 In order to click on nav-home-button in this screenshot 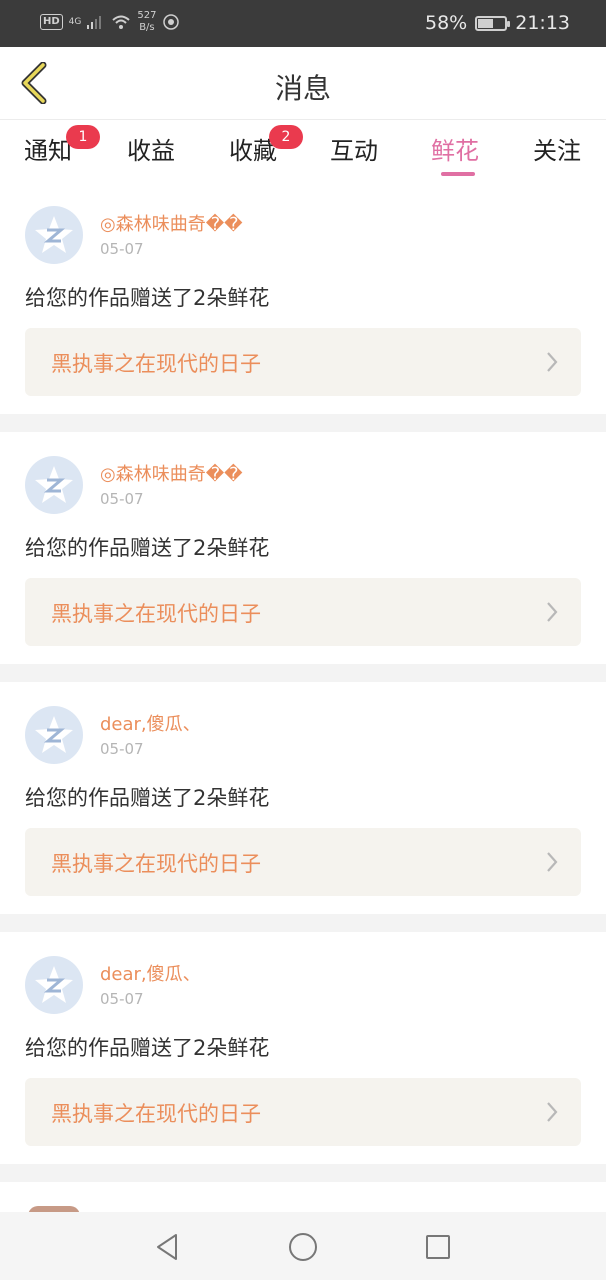, I will do `click(303, 1247)`.